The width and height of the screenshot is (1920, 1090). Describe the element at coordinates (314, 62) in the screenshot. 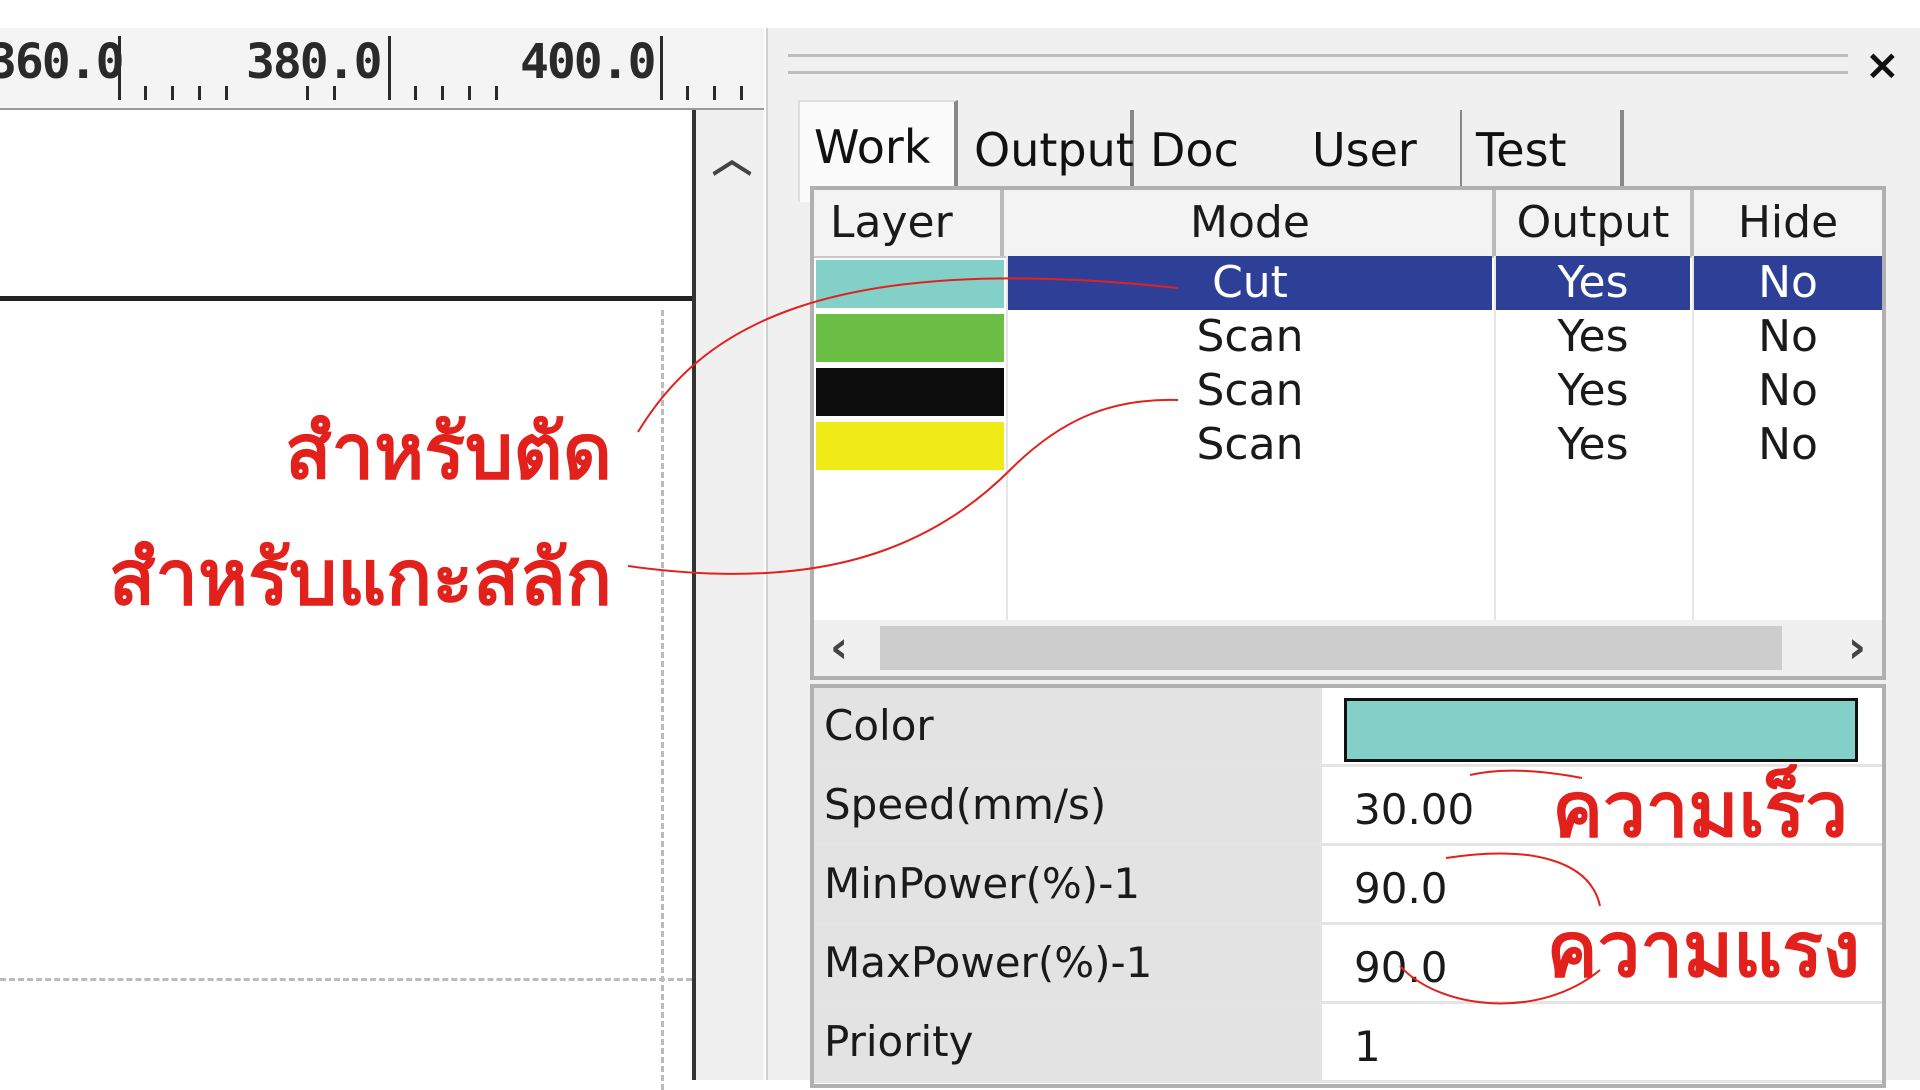

I see `ruler-label: 380.0` at that location.